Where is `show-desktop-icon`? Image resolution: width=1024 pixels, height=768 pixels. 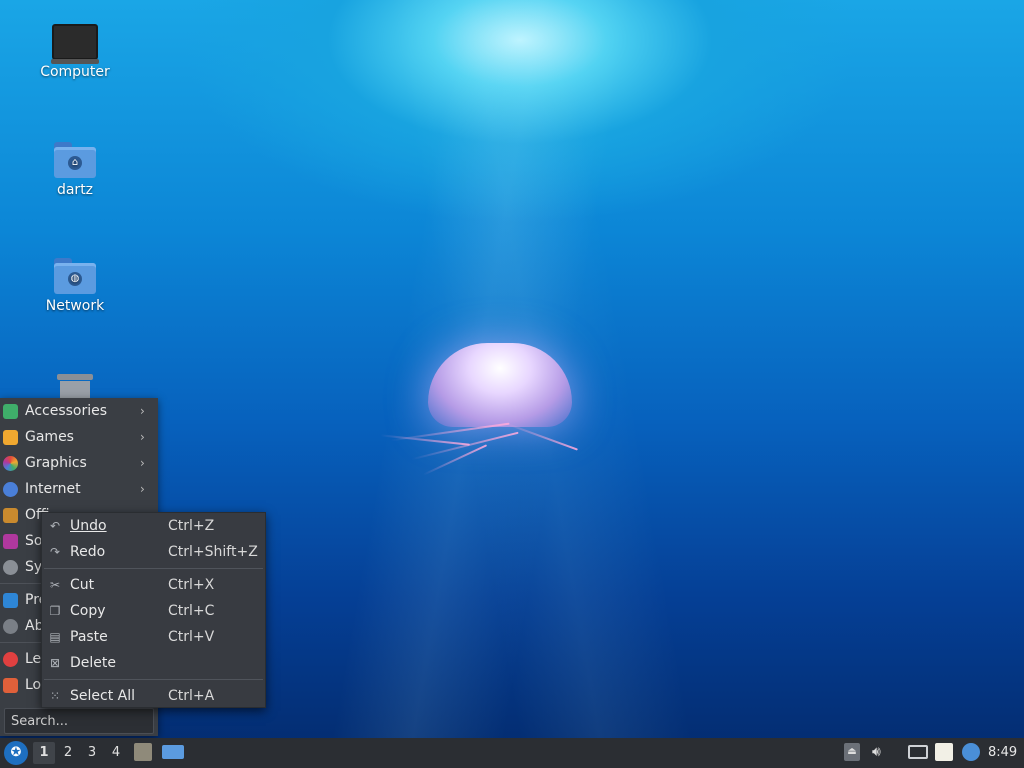 show-desktop-icon is located at coordinates (173, 752).